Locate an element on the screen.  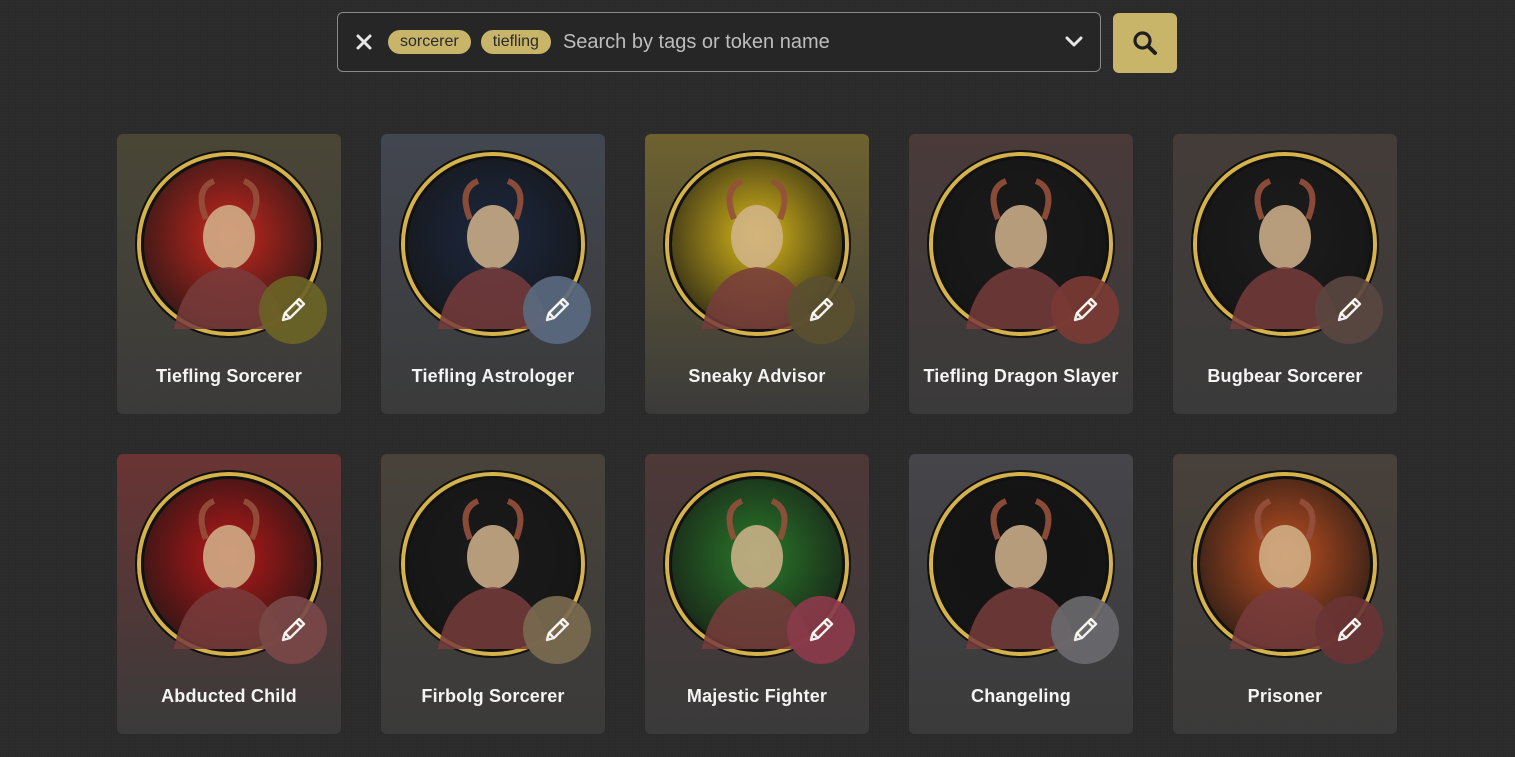
token-name: Bugbear Sorcerer is located at coordinates (1285, 376).